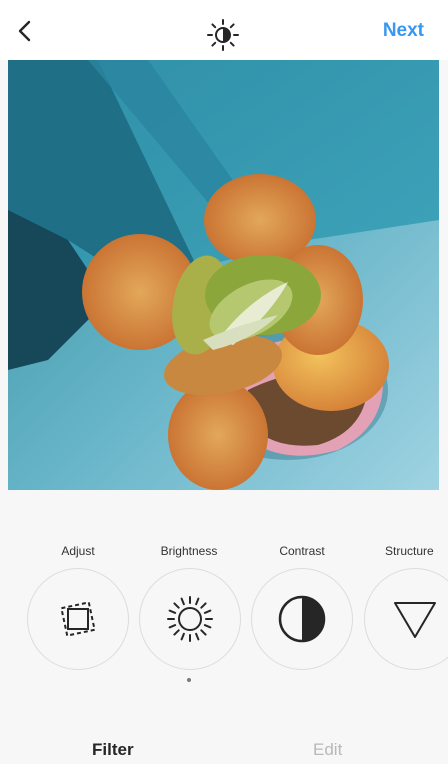 This screenshot has height=764, width=448. Describe the element at coordinates (403, 31) in the screenshot. I see `next-button: Next` at that location.